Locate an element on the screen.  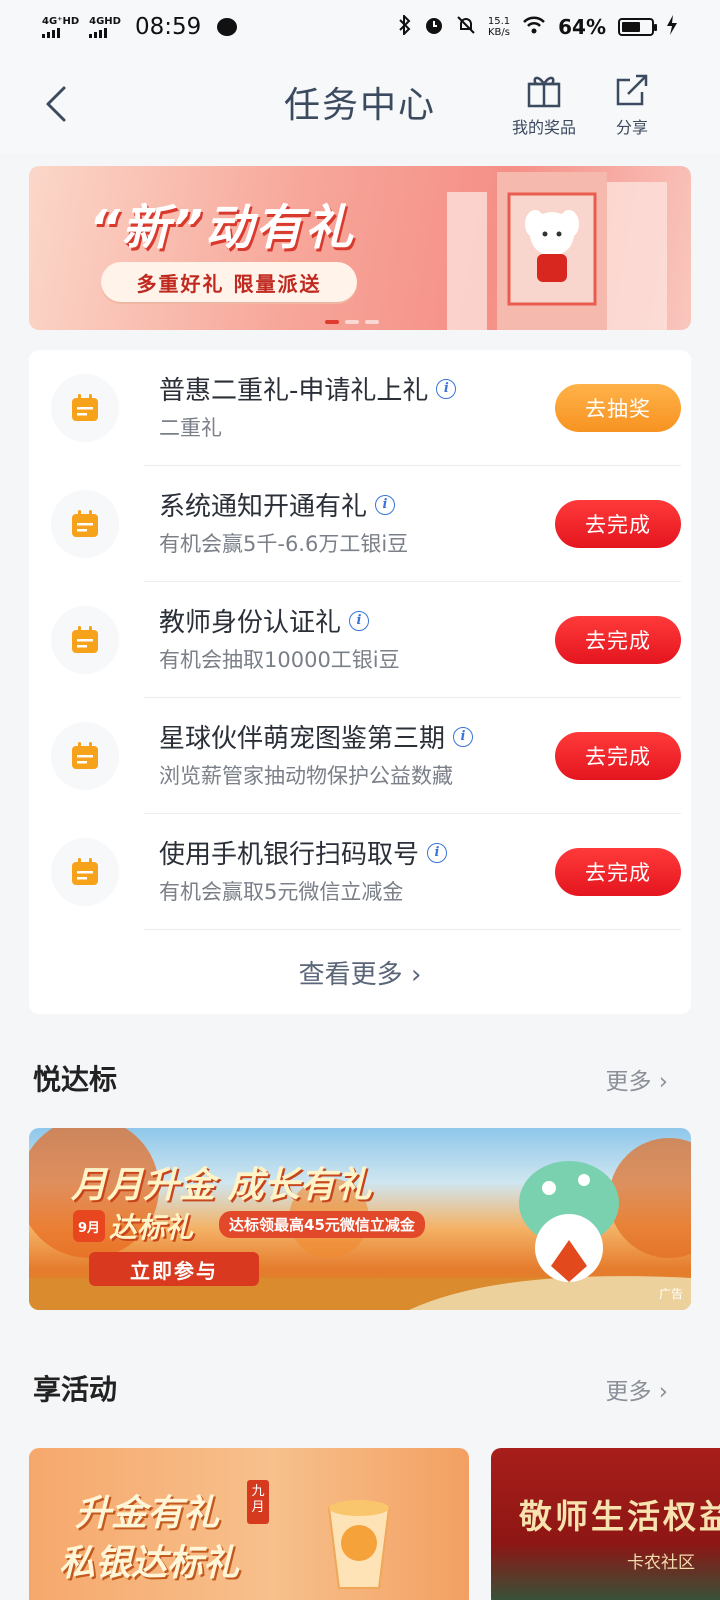
task-item: 使用手机银行扫码取号 i 有机会赢取5元微信立减金 去完成 is located at coordinates (360, 872).